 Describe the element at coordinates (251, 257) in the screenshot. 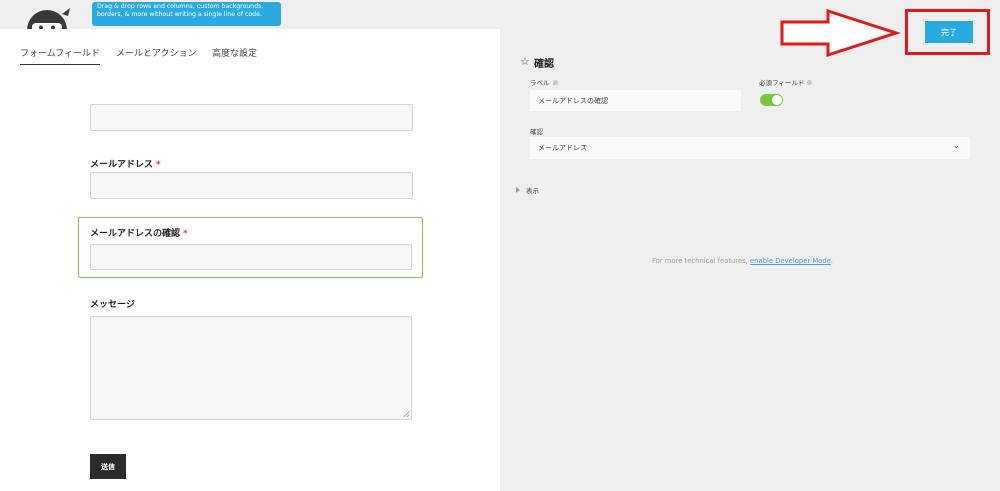

I see `email-confirm-field-input` at that location.